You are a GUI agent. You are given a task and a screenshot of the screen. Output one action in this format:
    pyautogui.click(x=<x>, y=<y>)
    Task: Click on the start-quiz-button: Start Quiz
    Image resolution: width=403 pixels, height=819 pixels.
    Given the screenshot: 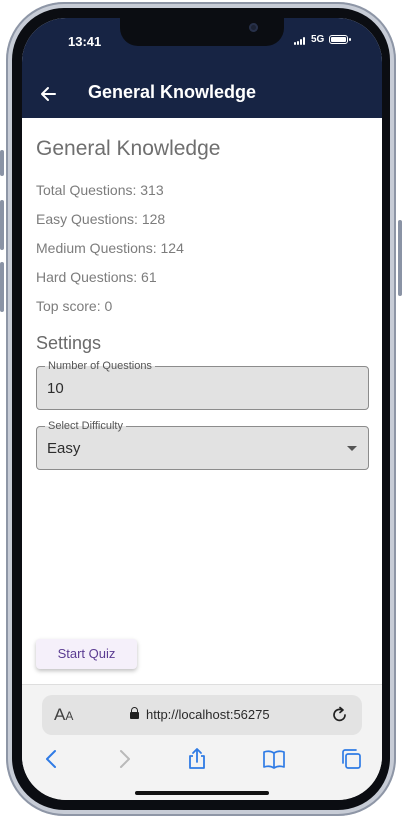 What is the action you would take?
    pyautogui.click(x=86, y=654)
    